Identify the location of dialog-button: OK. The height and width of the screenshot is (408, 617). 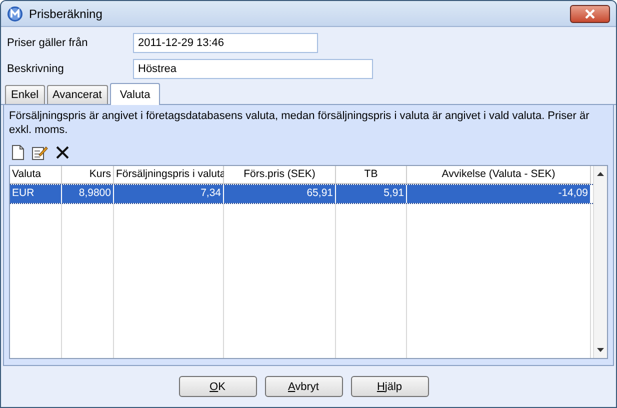
(217, 386).